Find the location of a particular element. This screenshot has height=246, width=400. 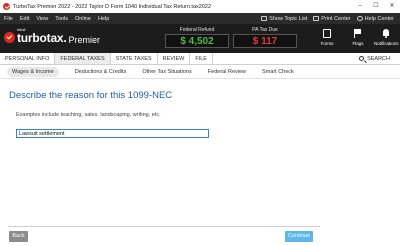

menu-edit: Edit is located at coordinates (24, 19).